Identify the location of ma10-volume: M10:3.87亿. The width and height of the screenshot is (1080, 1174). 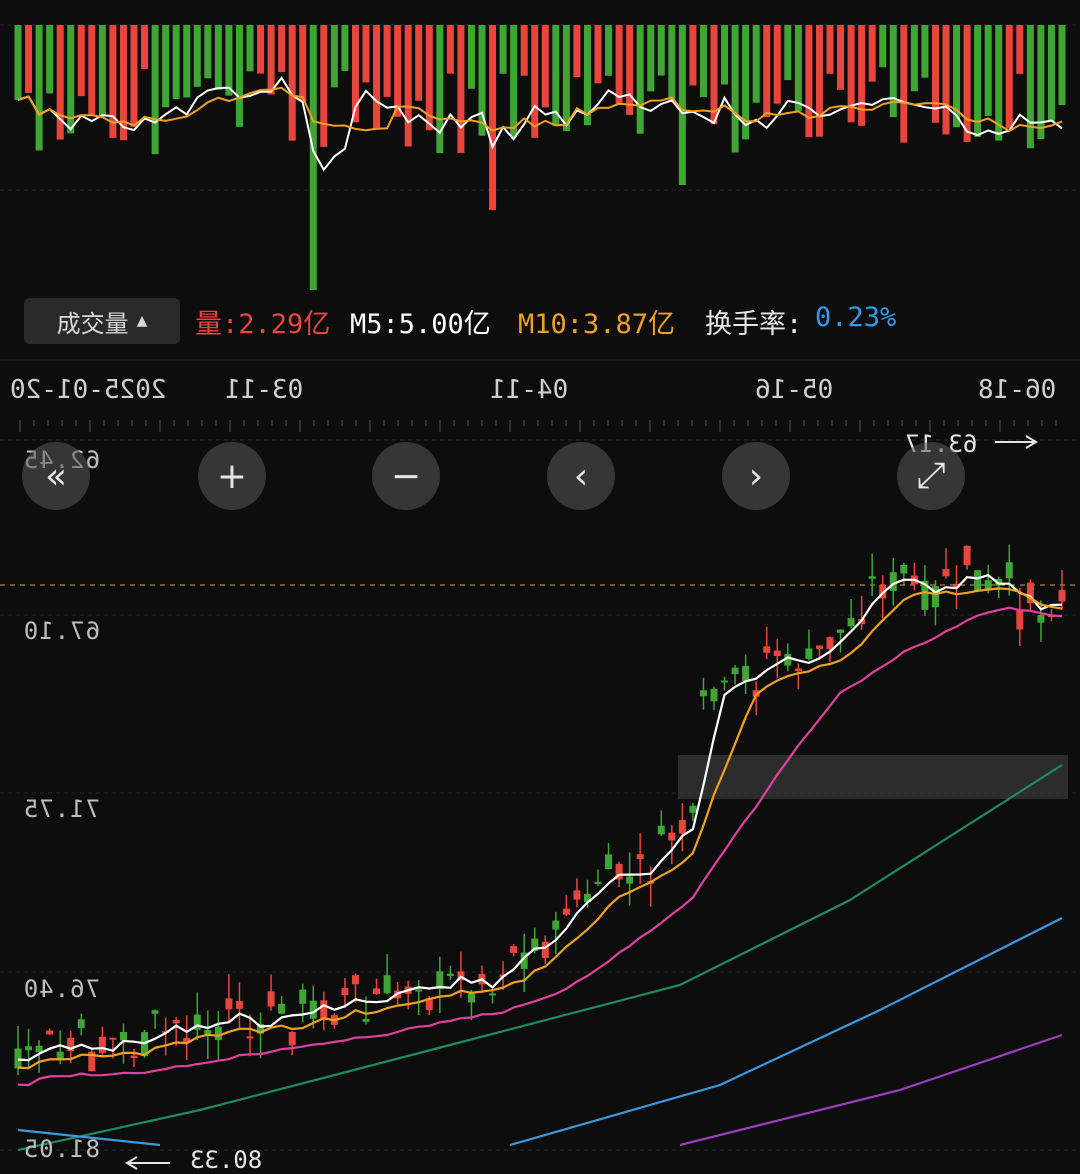
(597, 324).